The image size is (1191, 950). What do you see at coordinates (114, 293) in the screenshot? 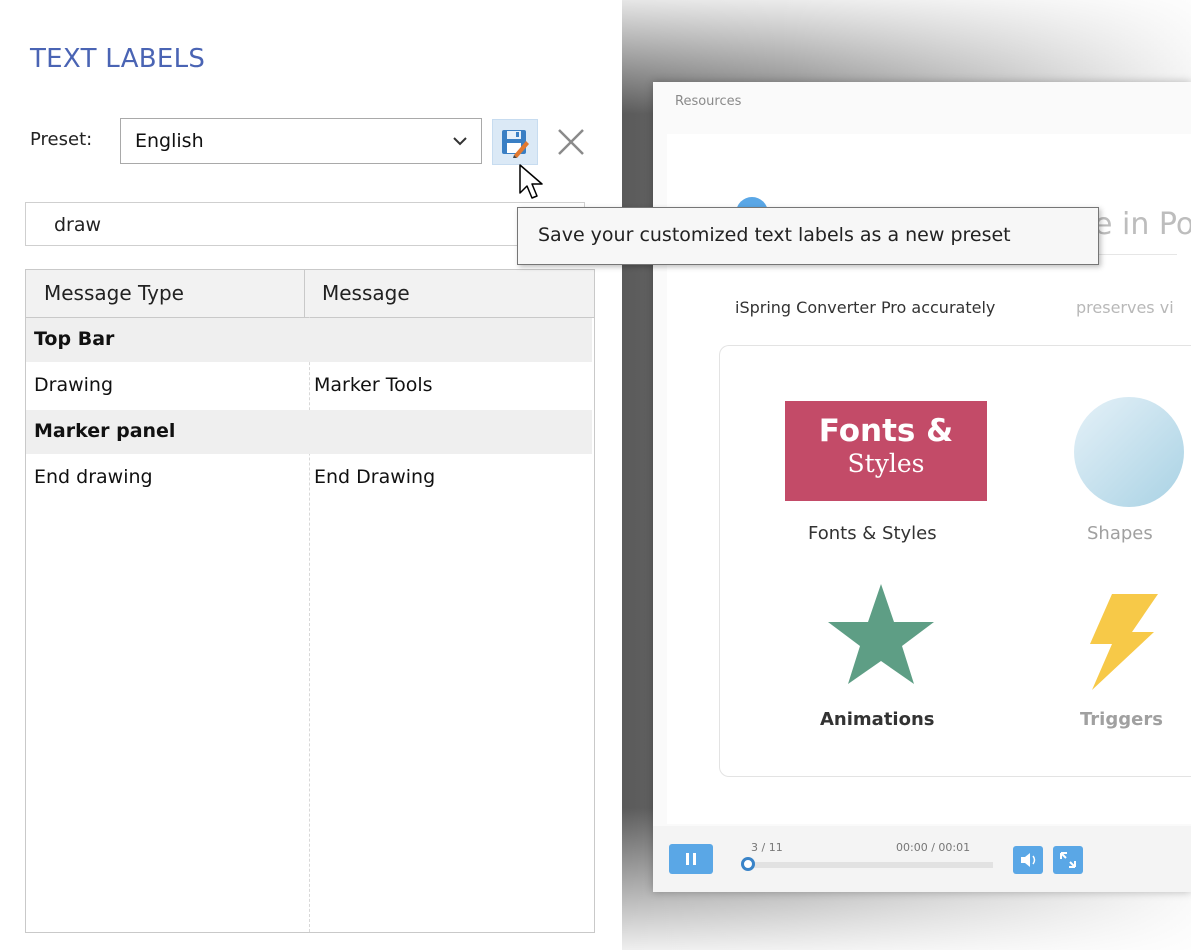
I see `column-header-message-type: Message Type` at bounding box center [114, 293].